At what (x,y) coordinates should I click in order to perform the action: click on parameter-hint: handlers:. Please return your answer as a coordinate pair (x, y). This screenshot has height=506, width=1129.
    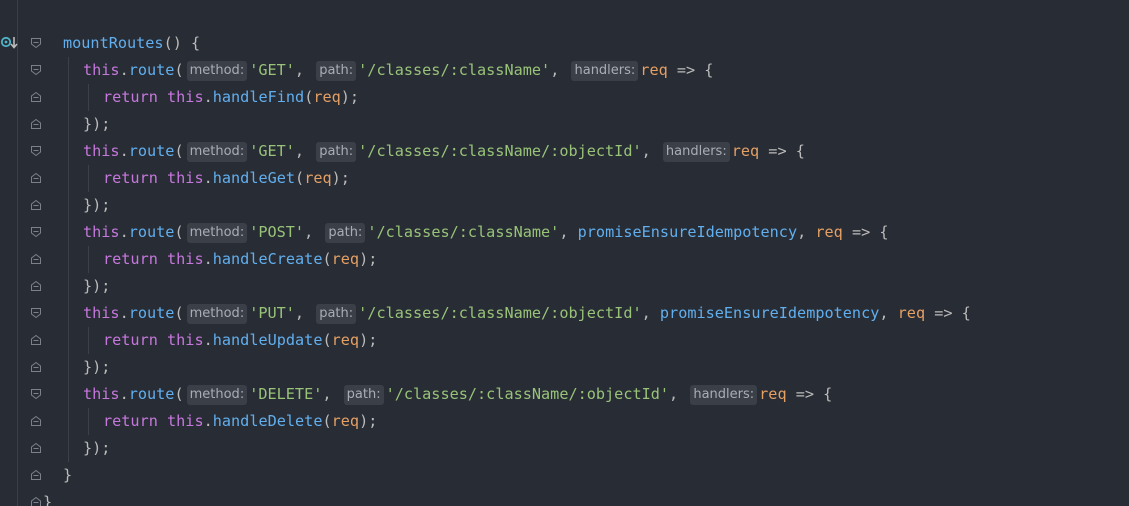
    Looking at the image, I should click on (605, 71).